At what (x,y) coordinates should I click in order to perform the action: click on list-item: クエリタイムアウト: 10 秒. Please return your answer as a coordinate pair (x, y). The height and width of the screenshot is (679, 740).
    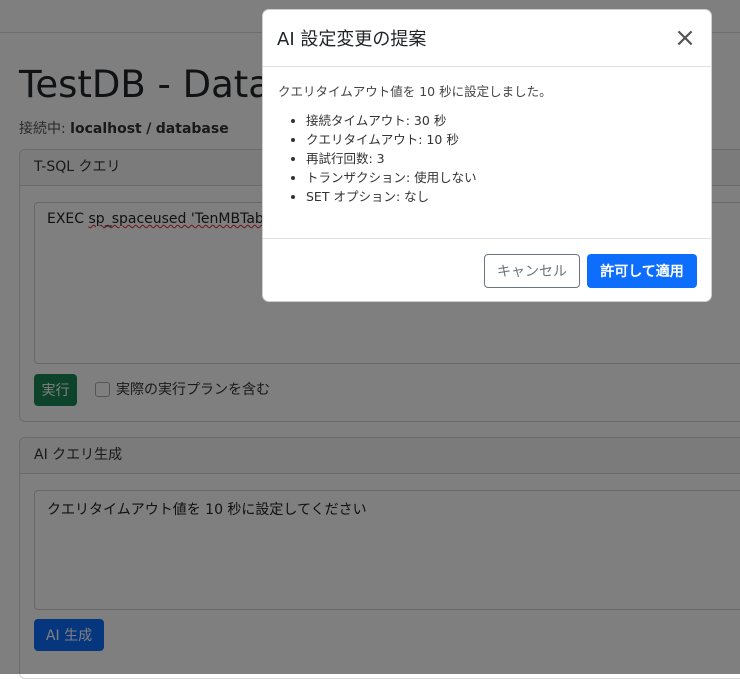
    Looking at the image, I should click on (391, 139).